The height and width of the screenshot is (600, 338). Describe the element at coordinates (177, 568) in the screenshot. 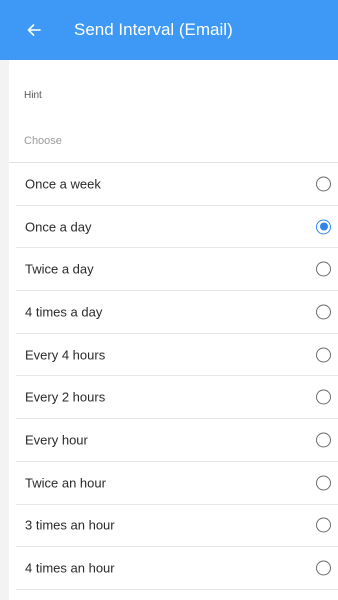

I see `option-4-times-an-hour: 4 times an hour` at that location.